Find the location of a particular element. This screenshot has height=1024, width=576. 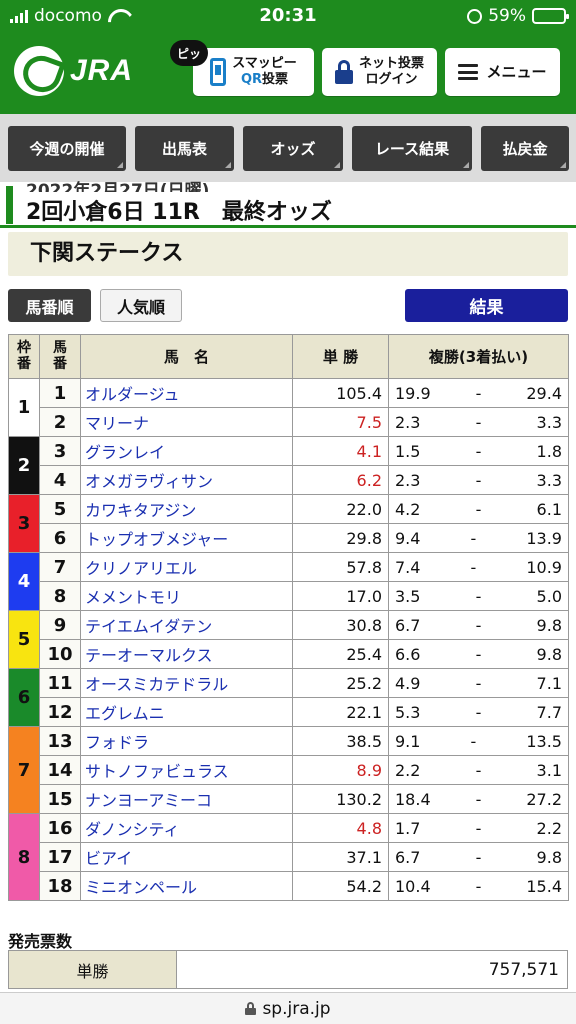

odds-row: 15 ナンヨーアミーコ 130.2 18.4 - 27.2 is located at coordinates (289, 799).